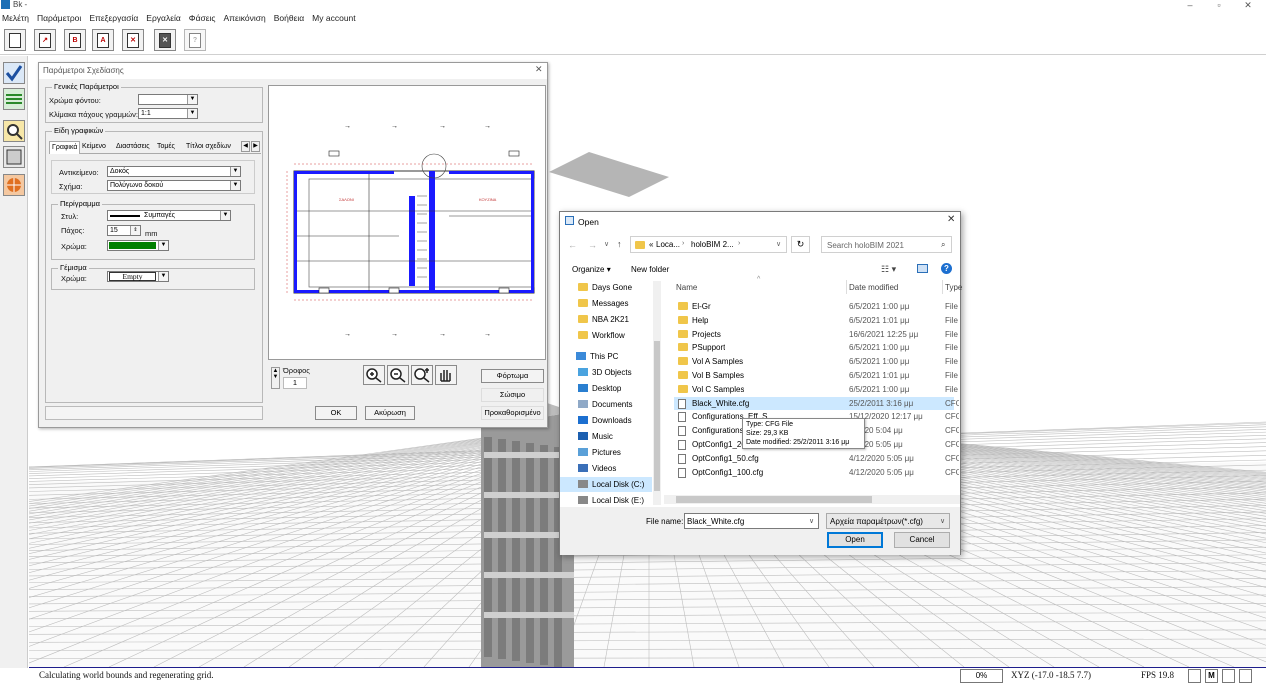  Describe the element at coordinates (374, 375) in the screenshot. I see `zoom-in-button` at that location.